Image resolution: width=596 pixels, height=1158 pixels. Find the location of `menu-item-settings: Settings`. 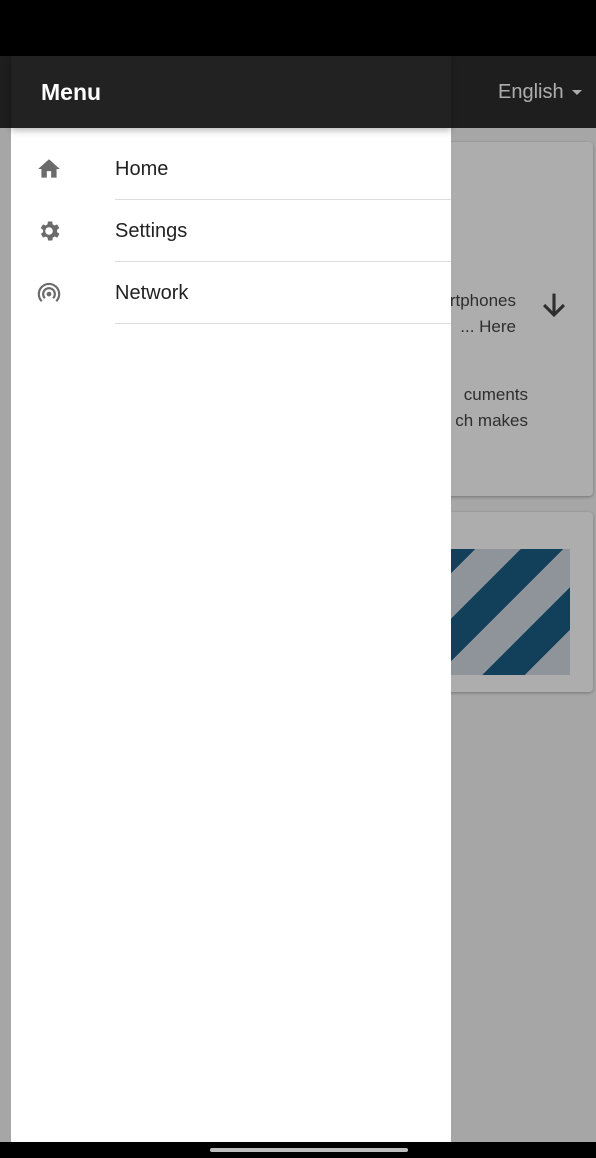

menu-item-settings: Settings is located at coordinates (231, 231).